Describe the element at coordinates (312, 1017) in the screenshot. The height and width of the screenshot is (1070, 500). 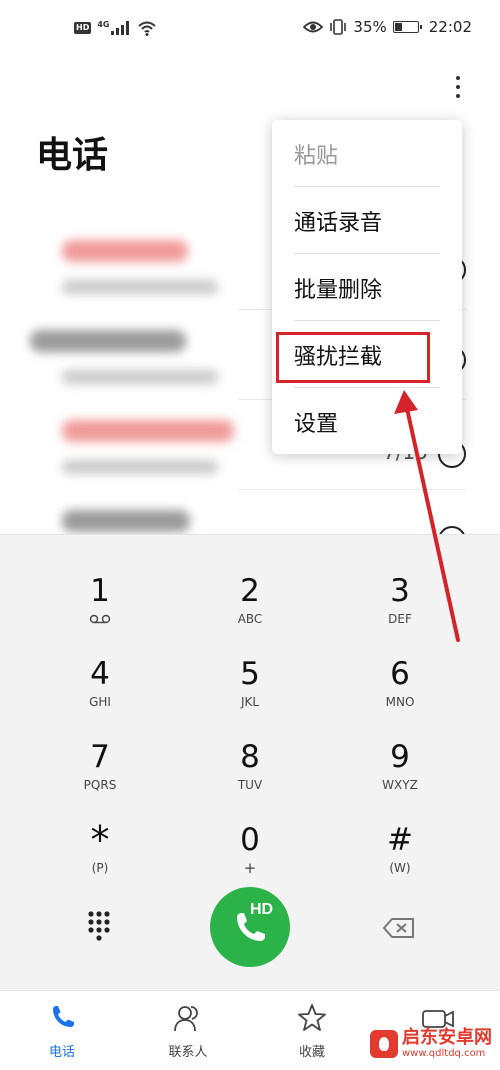
I see `star-icon` at that location.